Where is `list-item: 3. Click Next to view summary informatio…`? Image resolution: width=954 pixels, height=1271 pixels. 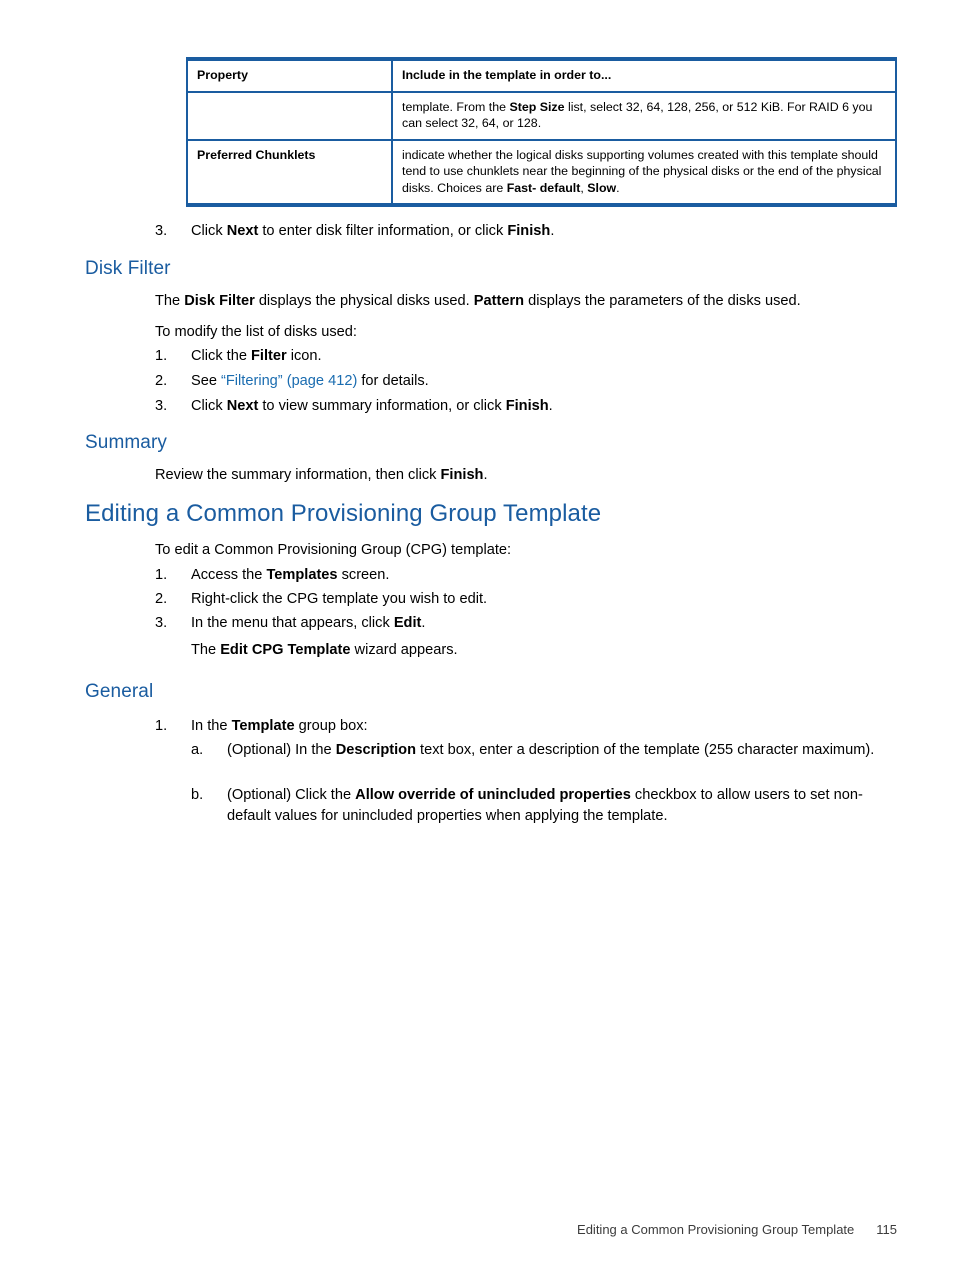 list-item: 3. Click Next to view summary informatio… is located at coordinates (525, 406).